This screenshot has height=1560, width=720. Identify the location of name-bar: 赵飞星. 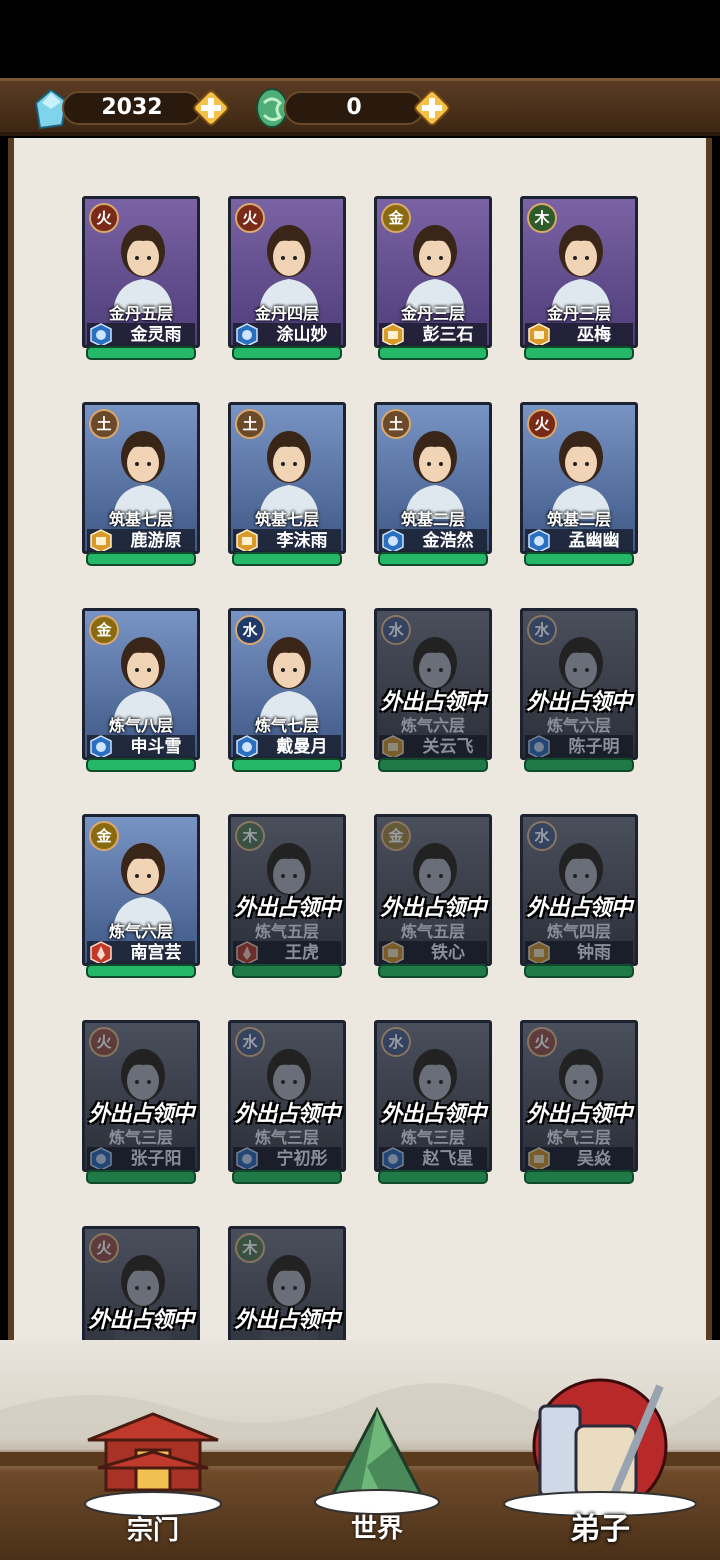
(433, 1158).